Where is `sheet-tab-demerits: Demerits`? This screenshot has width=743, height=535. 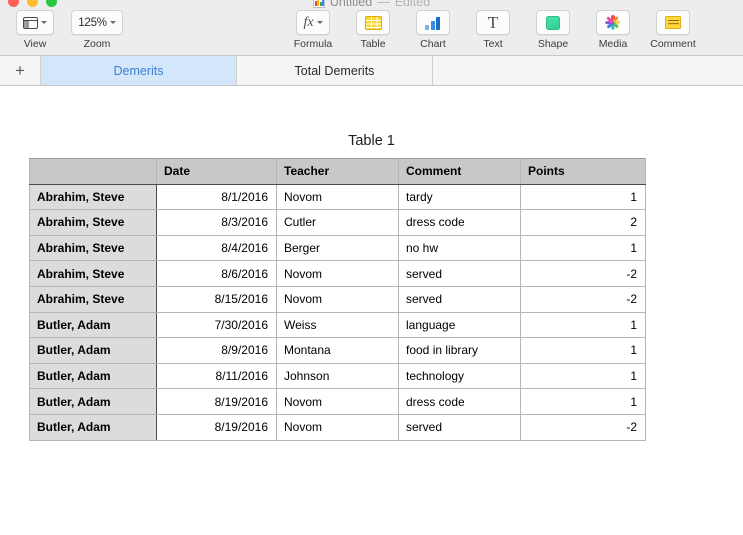
sheet-tab-demerits: Demerits is located at coordinates (139, 70).